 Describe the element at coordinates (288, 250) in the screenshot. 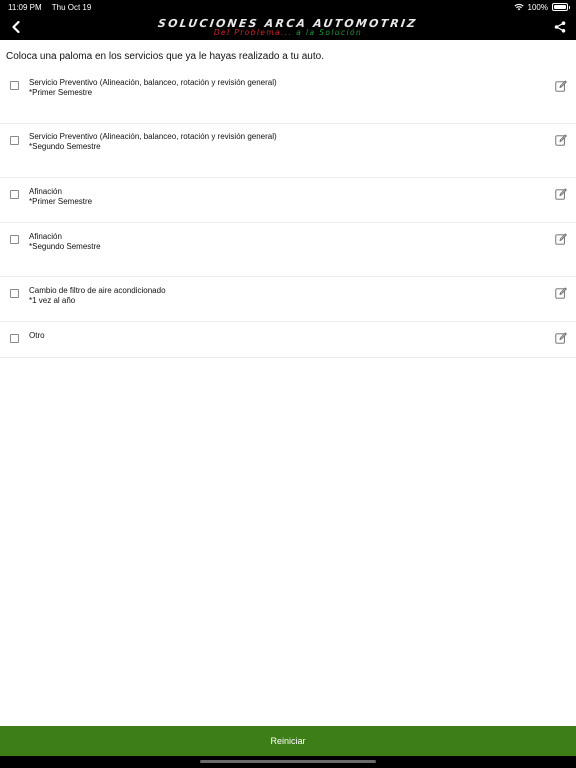

I see `list-item: Afinación *Segundo Semestre` at that location.